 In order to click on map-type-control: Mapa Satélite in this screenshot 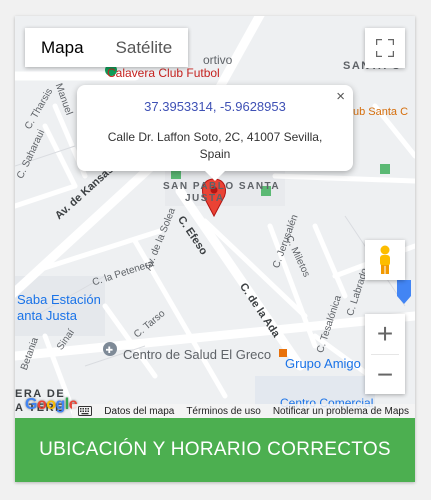, I will do `click(107, 47)`.